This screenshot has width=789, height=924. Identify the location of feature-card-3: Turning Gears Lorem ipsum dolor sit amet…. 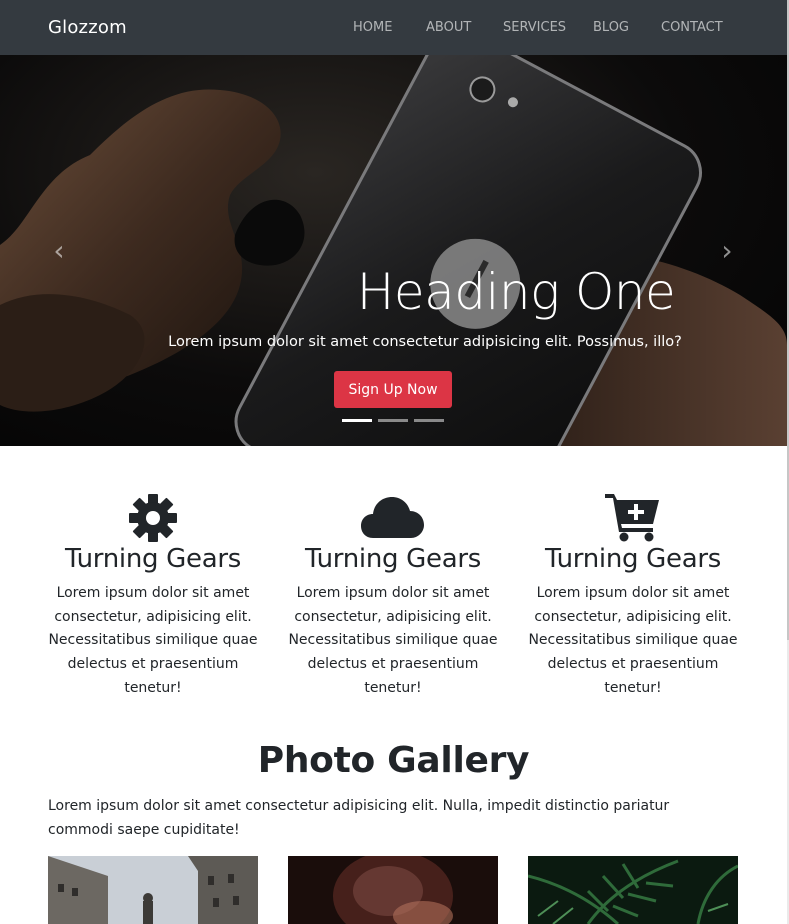
(633, 595).